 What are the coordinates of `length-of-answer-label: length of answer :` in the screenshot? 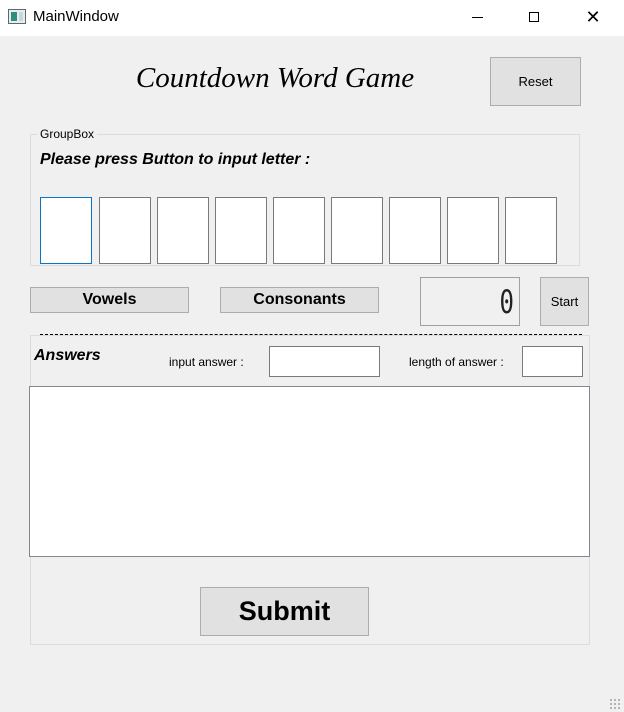 It's located at (456, 362).